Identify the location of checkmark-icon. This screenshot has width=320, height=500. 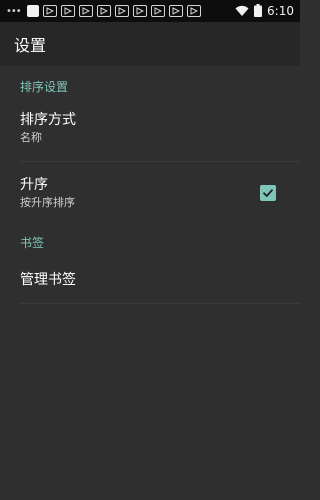
(268, 193).